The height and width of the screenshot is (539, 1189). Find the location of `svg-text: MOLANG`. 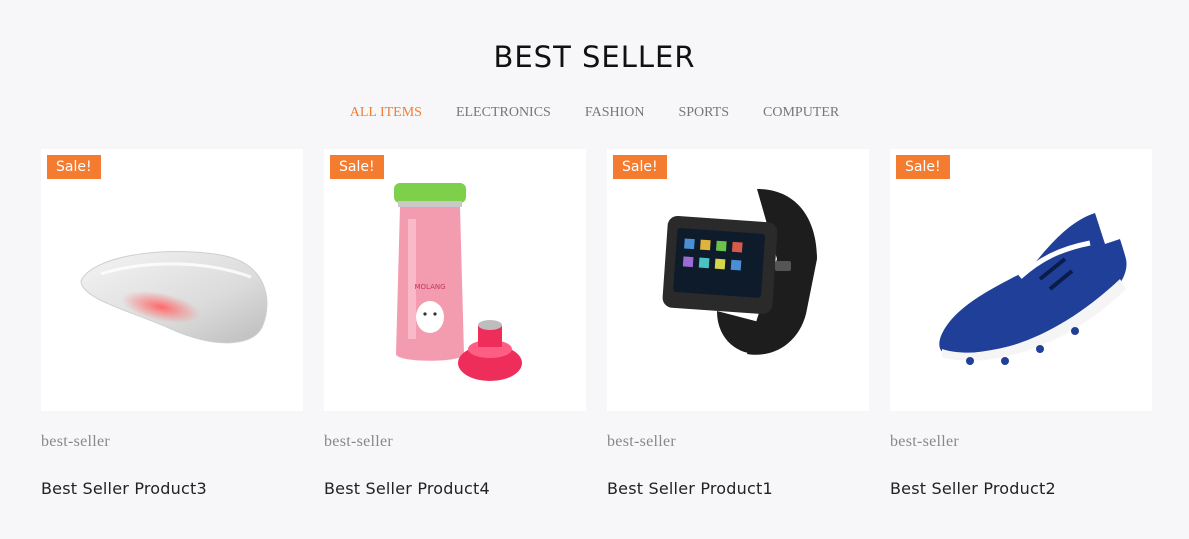

svg-text: MOLANG is located at coordinates (429, 287).